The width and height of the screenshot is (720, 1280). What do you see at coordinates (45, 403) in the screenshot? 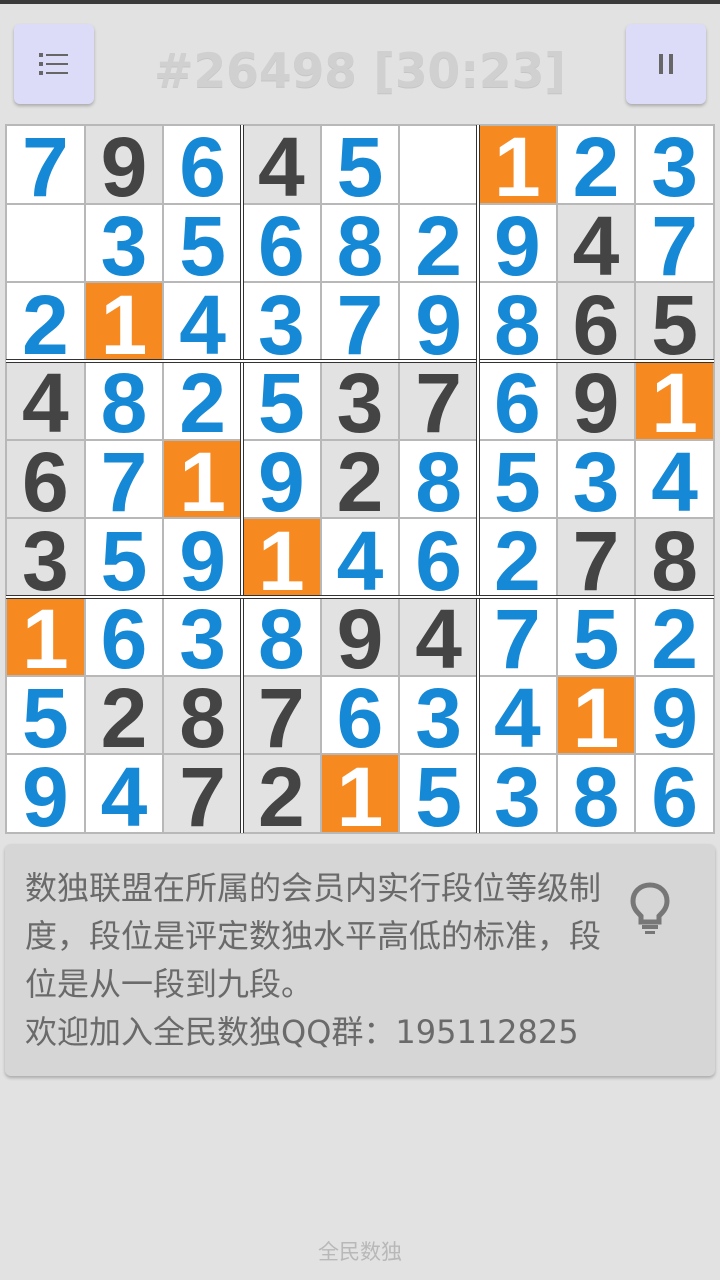
I see `sudoku-cell-r4-c1: 4` at bounding box center [45, 403].